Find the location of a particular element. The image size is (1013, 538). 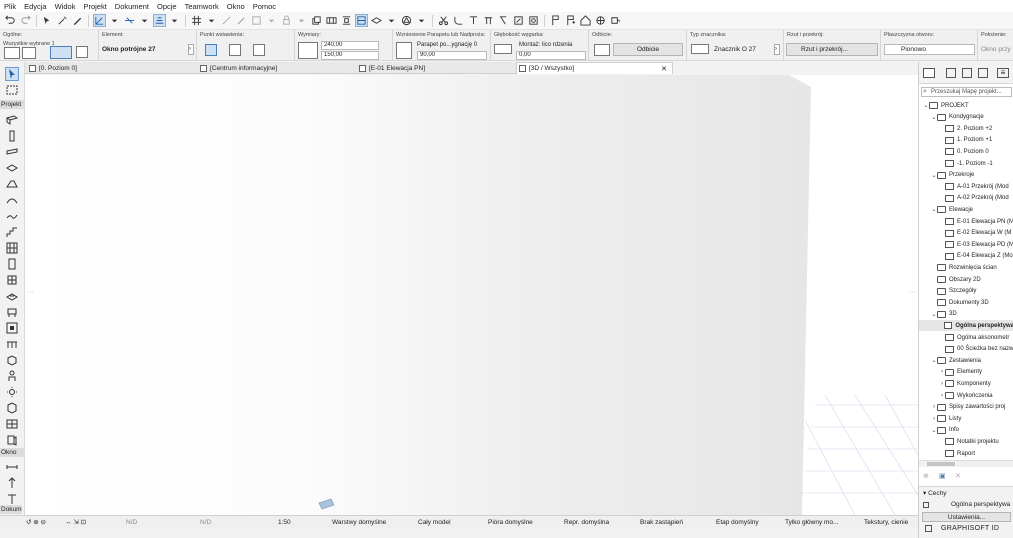

settings-dialog-icon is located at coordinates (82, 52).